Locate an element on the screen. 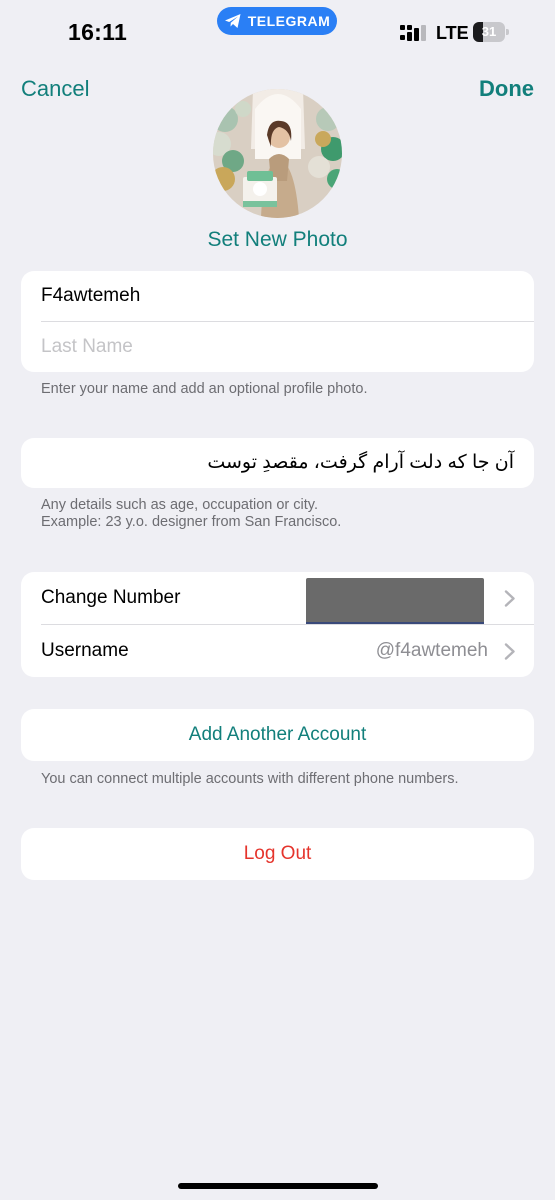  telegram-live-activity: TELEGRAM is located at coordinates (277, 21).